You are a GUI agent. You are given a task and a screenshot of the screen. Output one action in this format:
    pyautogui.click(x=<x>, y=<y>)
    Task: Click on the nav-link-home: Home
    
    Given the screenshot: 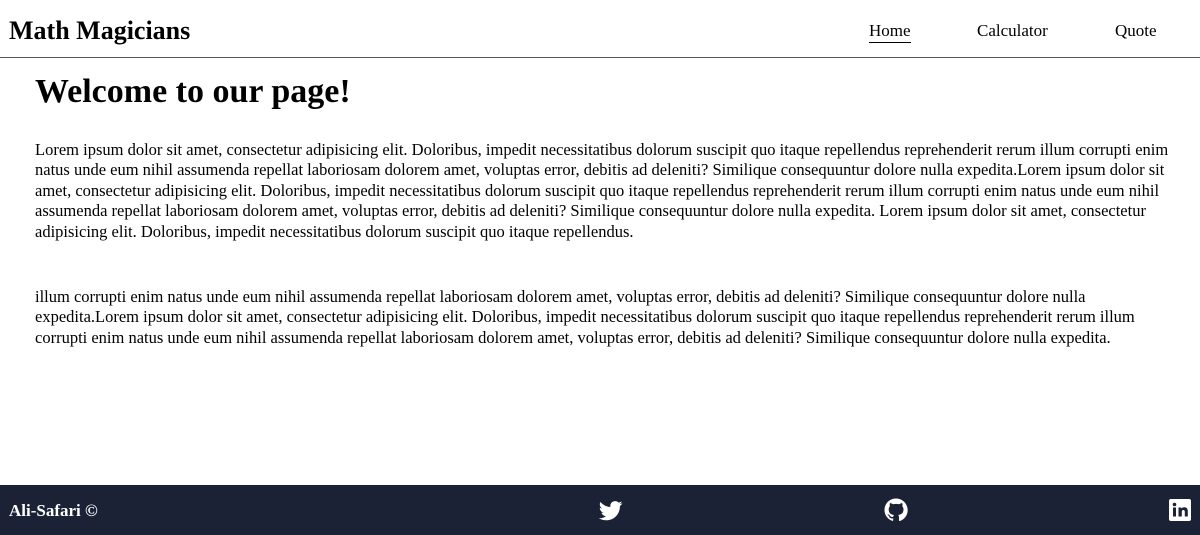 What is the action you would take?
    pyautogui.click(x=890, y=31)
    